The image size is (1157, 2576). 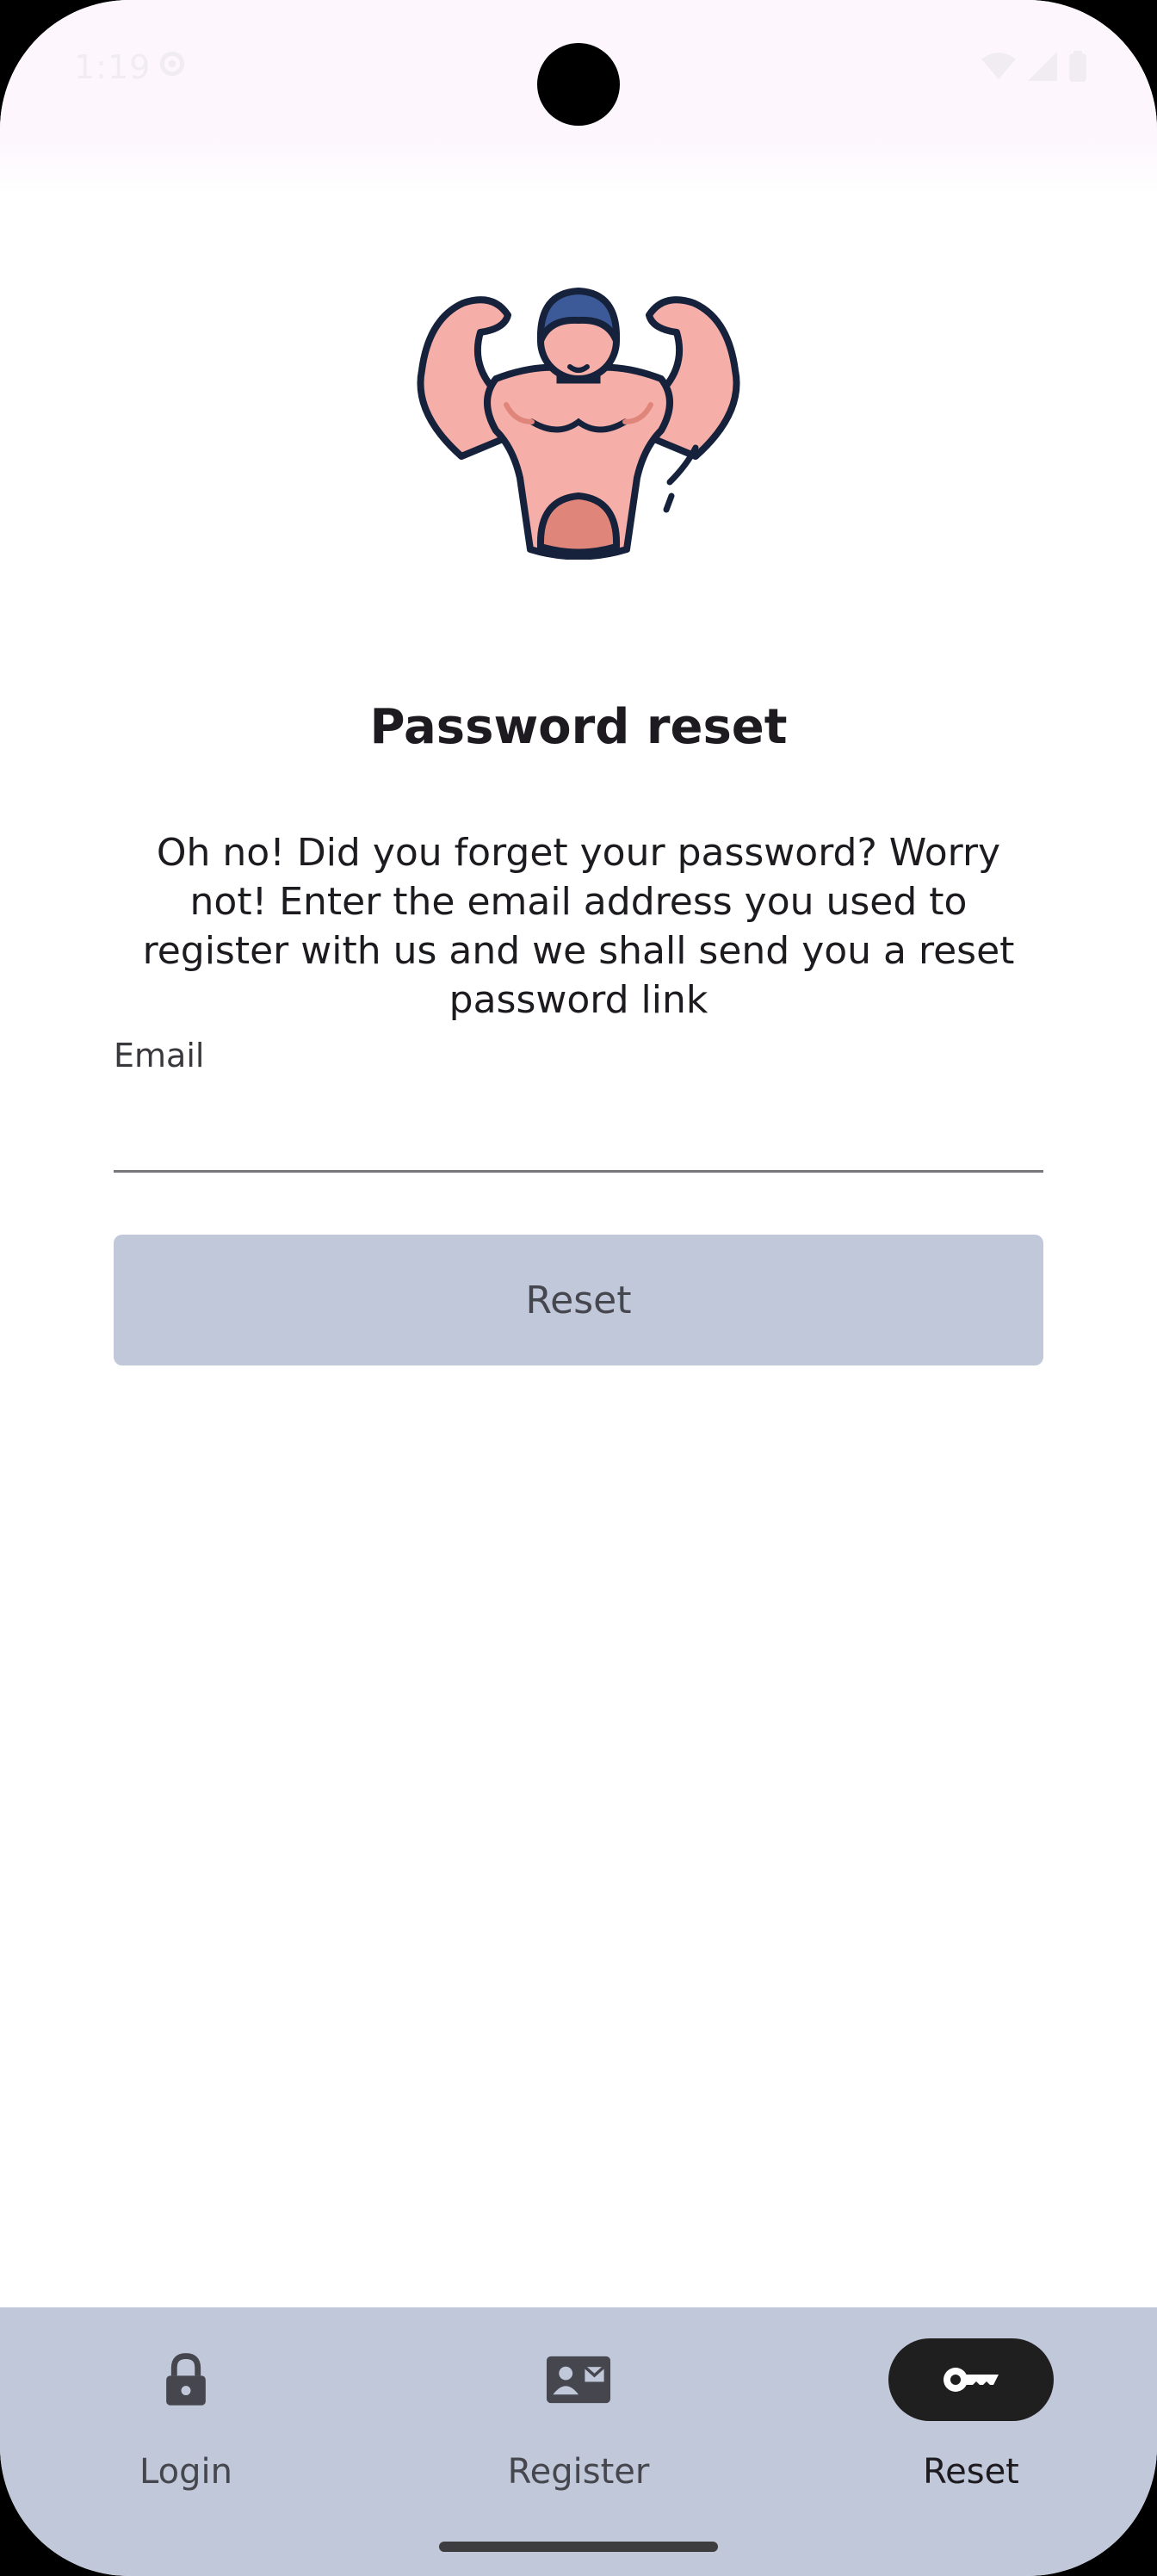 I want to click on reset-button: Reset, so click(x=579, y=1300).